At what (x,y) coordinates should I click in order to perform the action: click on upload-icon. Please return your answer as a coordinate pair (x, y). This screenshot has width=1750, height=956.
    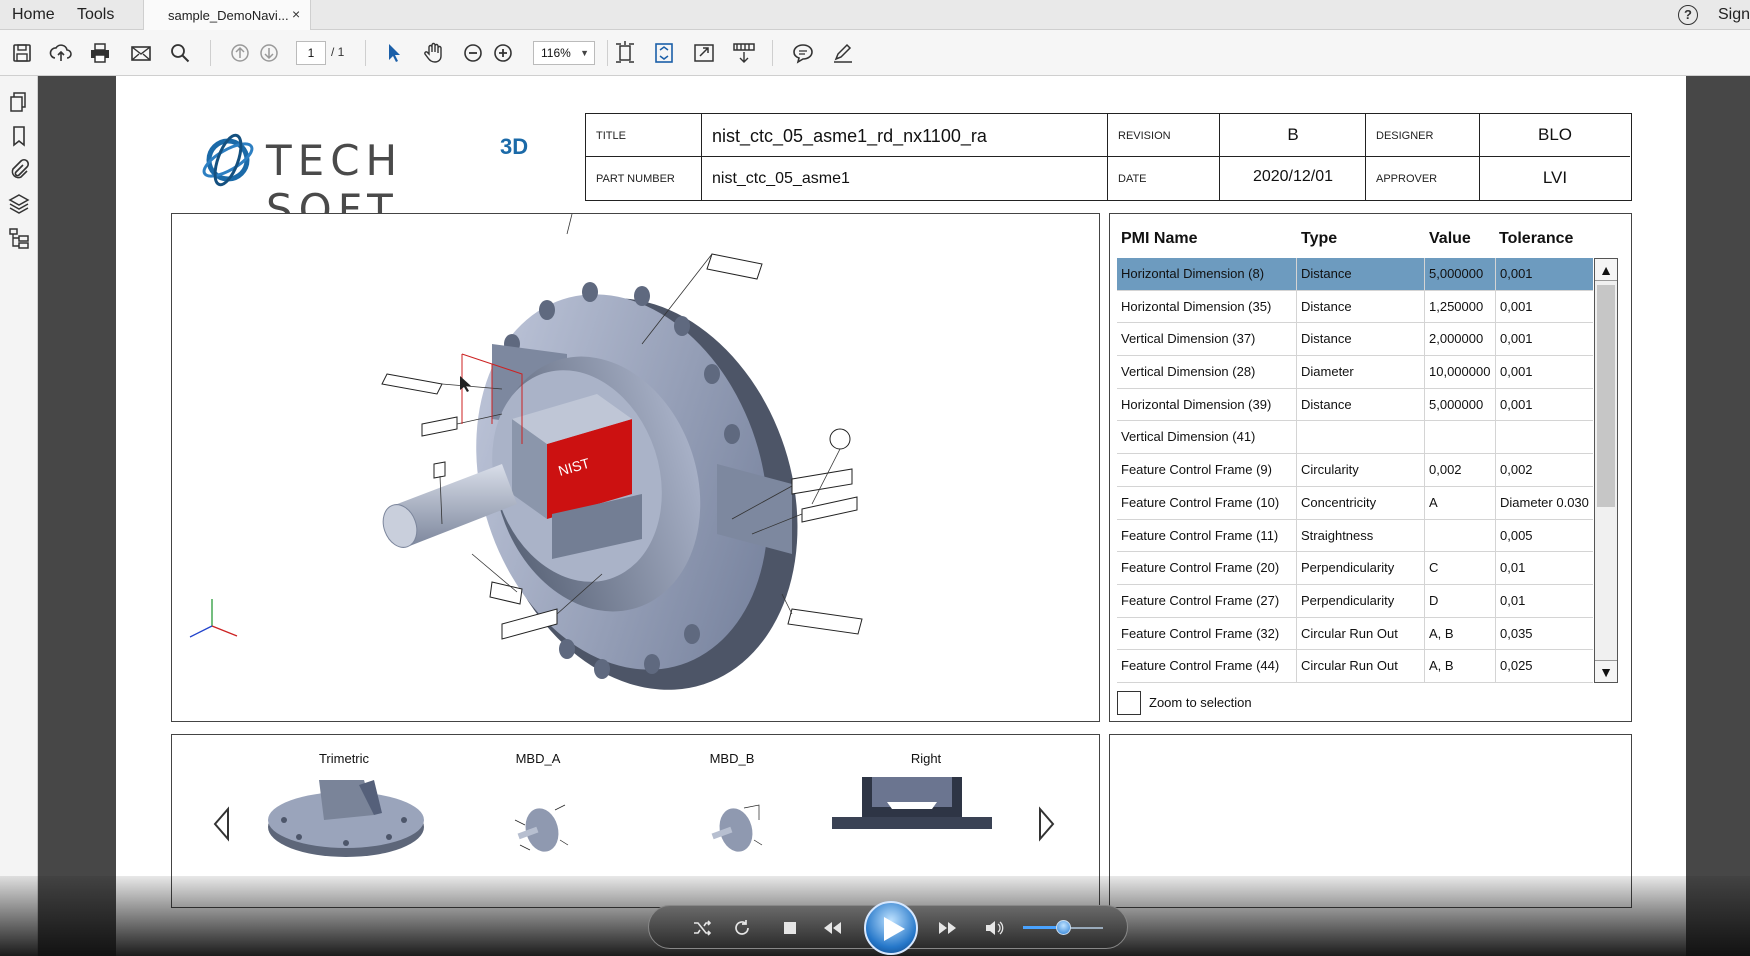
    Looking at the image, I should click on (61, 53).